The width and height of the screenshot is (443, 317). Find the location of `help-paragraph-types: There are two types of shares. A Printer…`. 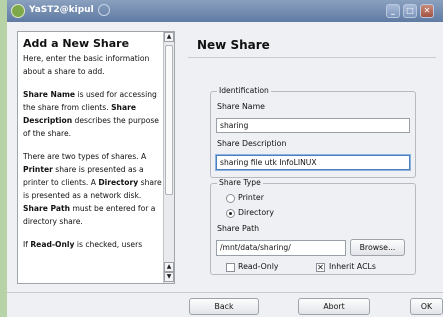

help-paragraph-types: There are two types of shares. A Printer… is located at coordinates (93, 189).